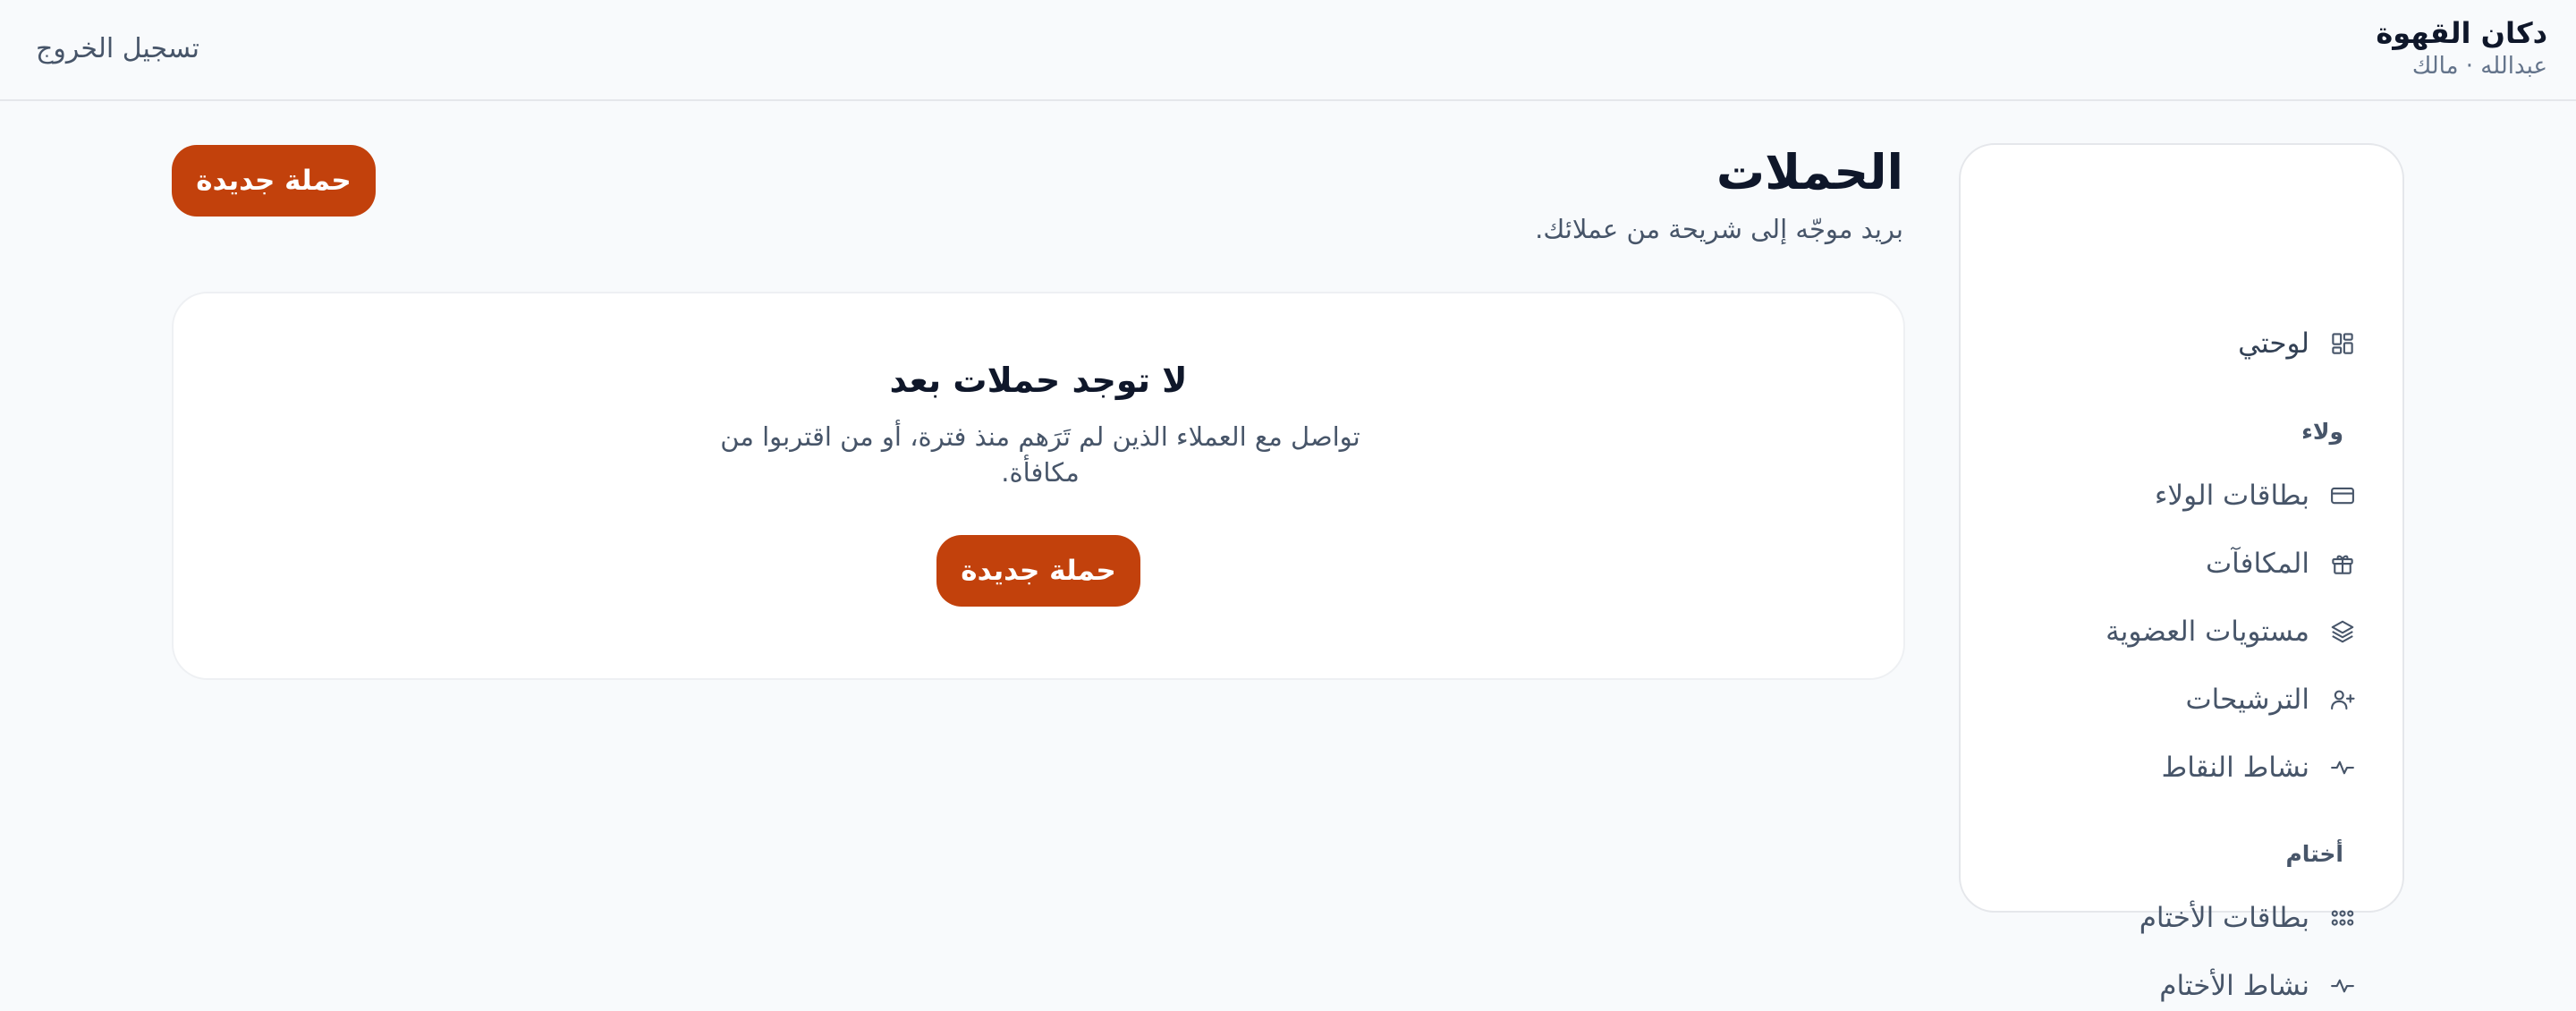  What do you see at coordinates (2342, 632) in the screenshot?
I see `layers-icon` at bounding box center [2342, 632].